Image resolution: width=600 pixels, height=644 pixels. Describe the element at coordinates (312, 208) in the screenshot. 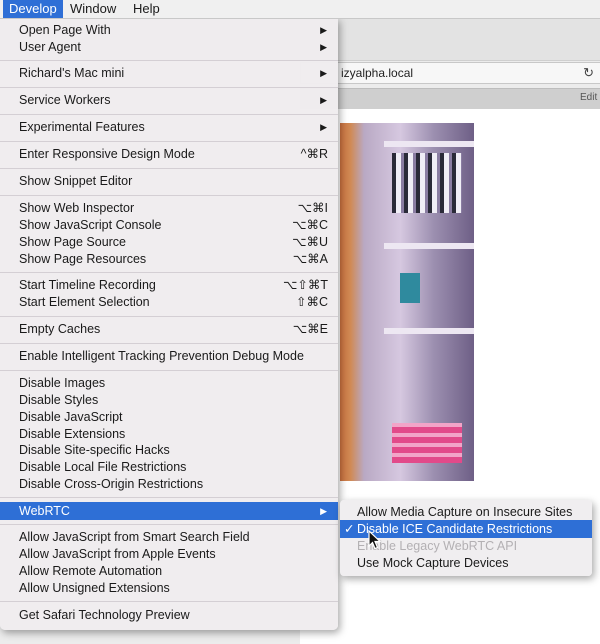

I see `shortcut: ⌥⌘I` at that location.